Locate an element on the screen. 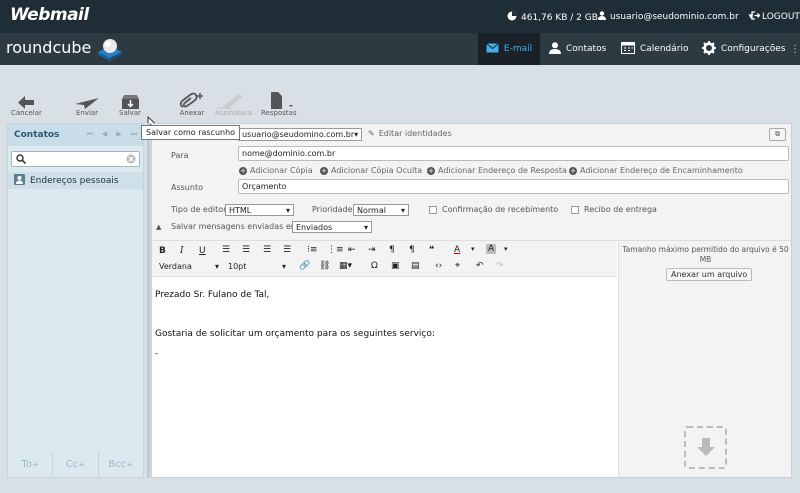  add-followupto-label: Adicionar Endereço de Encaminhamento is located at coordinates (661, 170).